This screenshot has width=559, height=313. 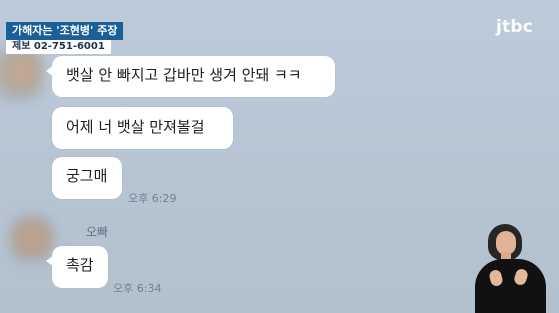 I want to click on chat-message-bubble: 뱃살 안 빠지고 갑바만 생겨 안돼 ㅋㅋ, so click(x=190, y=76).